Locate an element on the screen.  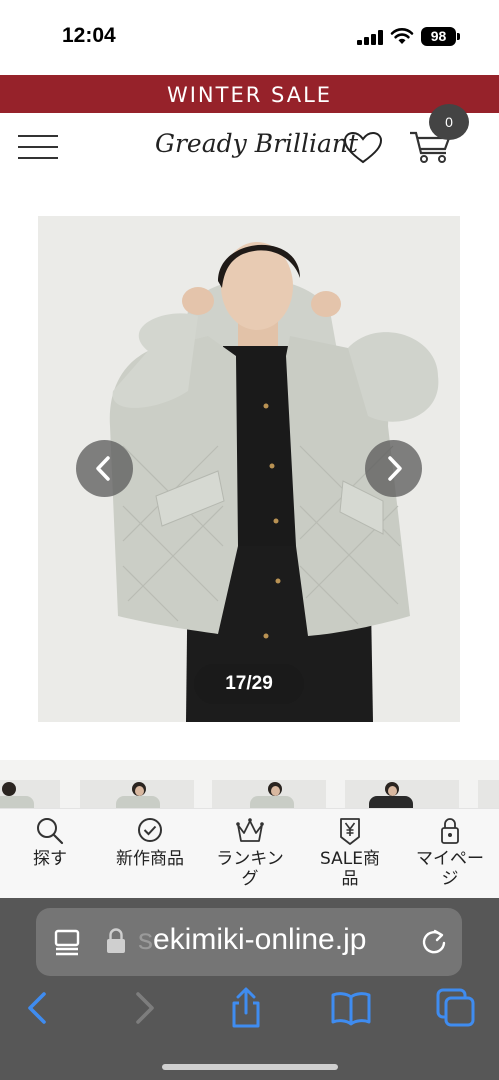
home-indicator is located at coordinates (250, 1067).